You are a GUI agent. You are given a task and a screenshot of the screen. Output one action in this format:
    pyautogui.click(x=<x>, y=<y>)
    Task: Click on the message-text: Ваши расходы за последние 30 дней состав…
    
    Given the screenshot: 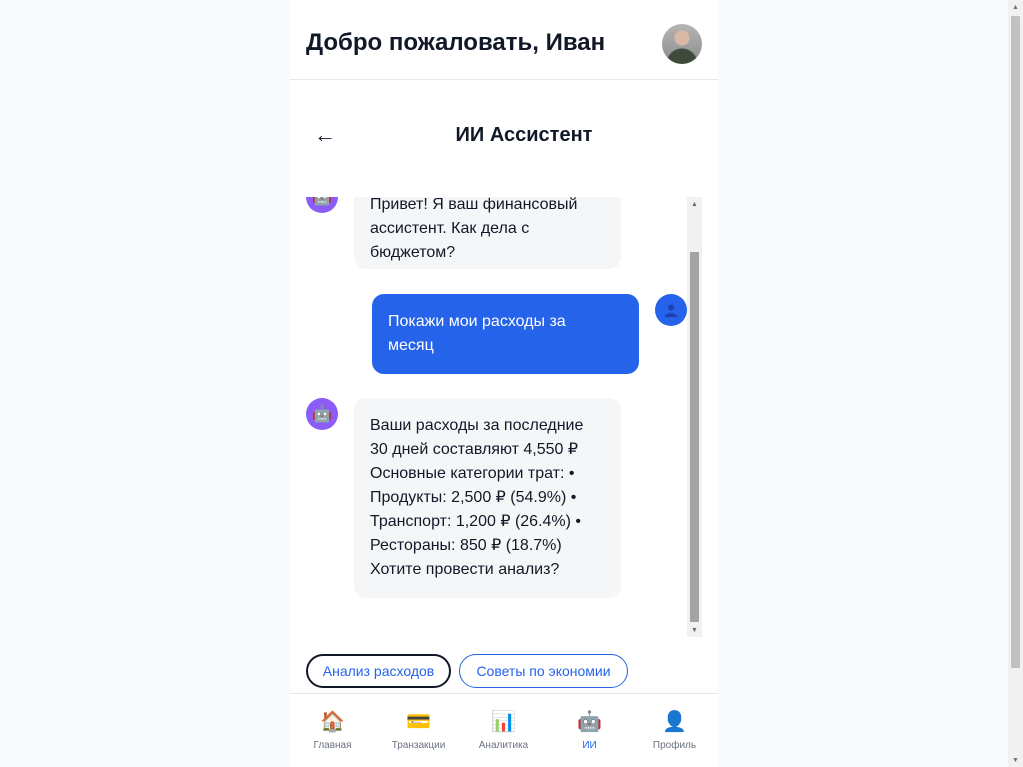 What is the action you would take?
    pyautogui.click(x=477, y=497)
    